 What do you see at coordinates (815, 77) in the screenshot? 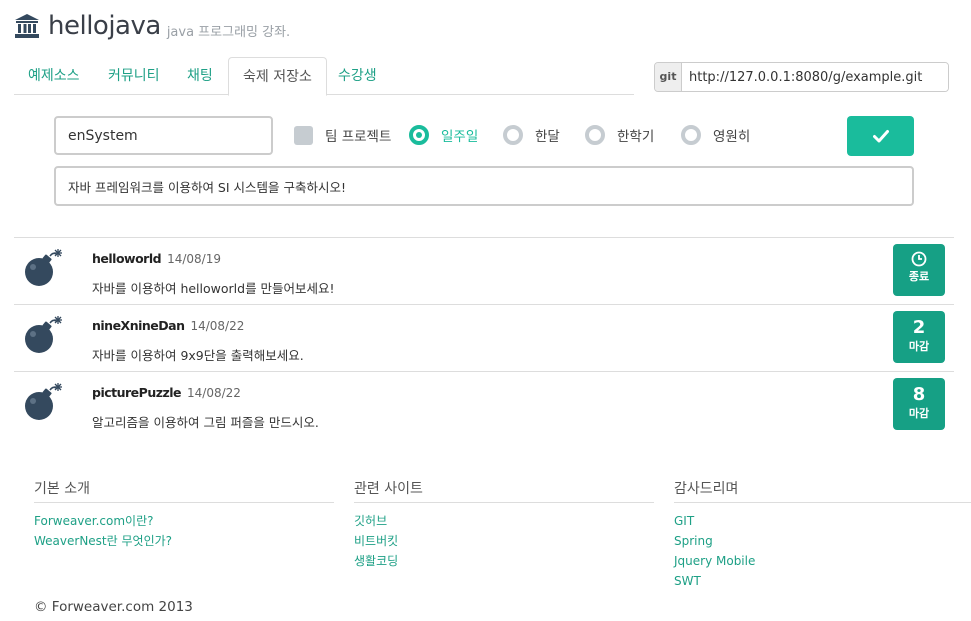
I see `git-url-input` at bounding box center [815, 77].